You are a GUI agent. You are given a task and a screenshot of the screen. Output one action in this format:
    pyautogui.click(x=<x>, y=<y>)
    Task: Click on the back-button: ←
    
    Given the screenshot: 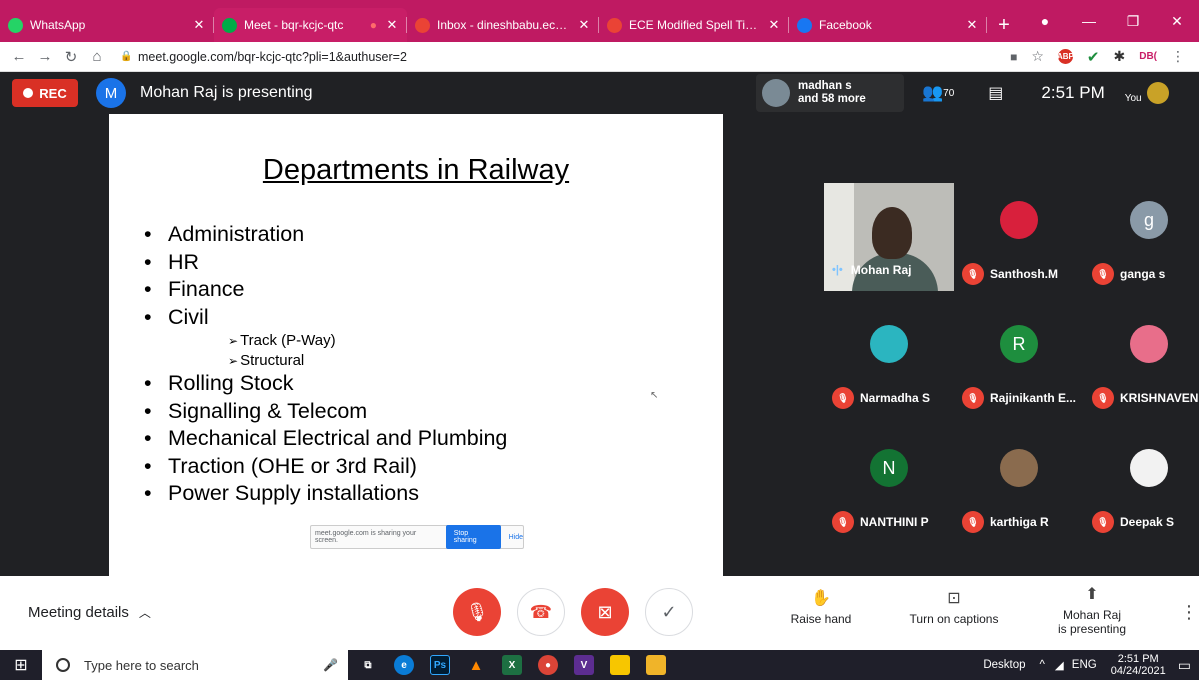 What is the action you would take?
    pyautogui.click(x=19, y=56)
    